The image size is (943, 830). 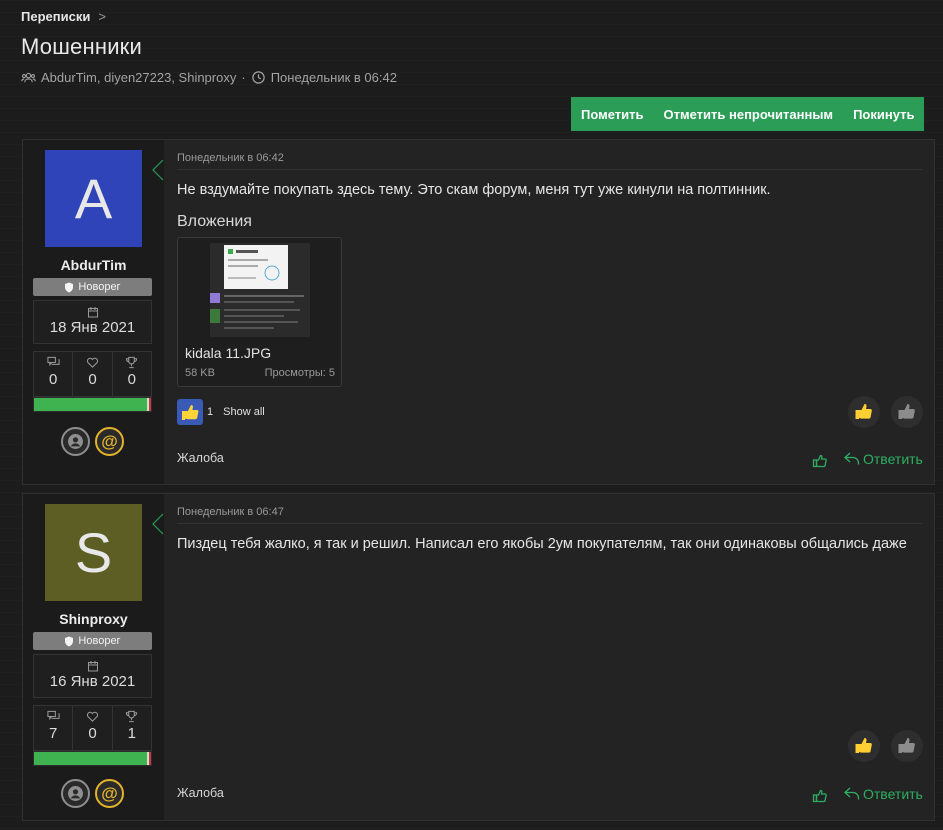 I want to click on avatar-letter: A, so click(x=93, y=198).